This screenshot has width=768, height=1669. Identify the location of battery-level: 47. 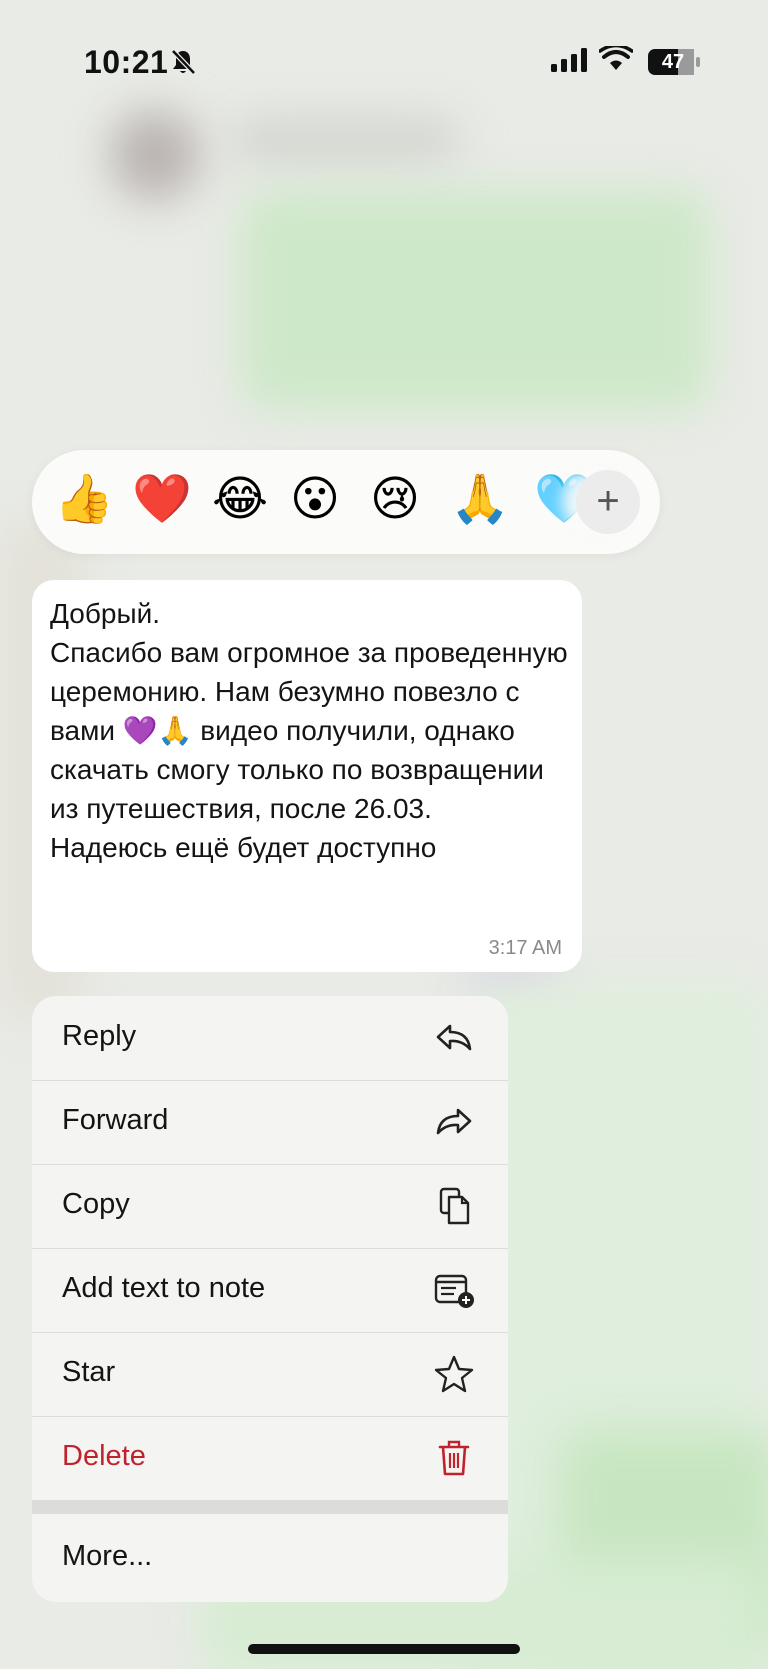
(673, 62).